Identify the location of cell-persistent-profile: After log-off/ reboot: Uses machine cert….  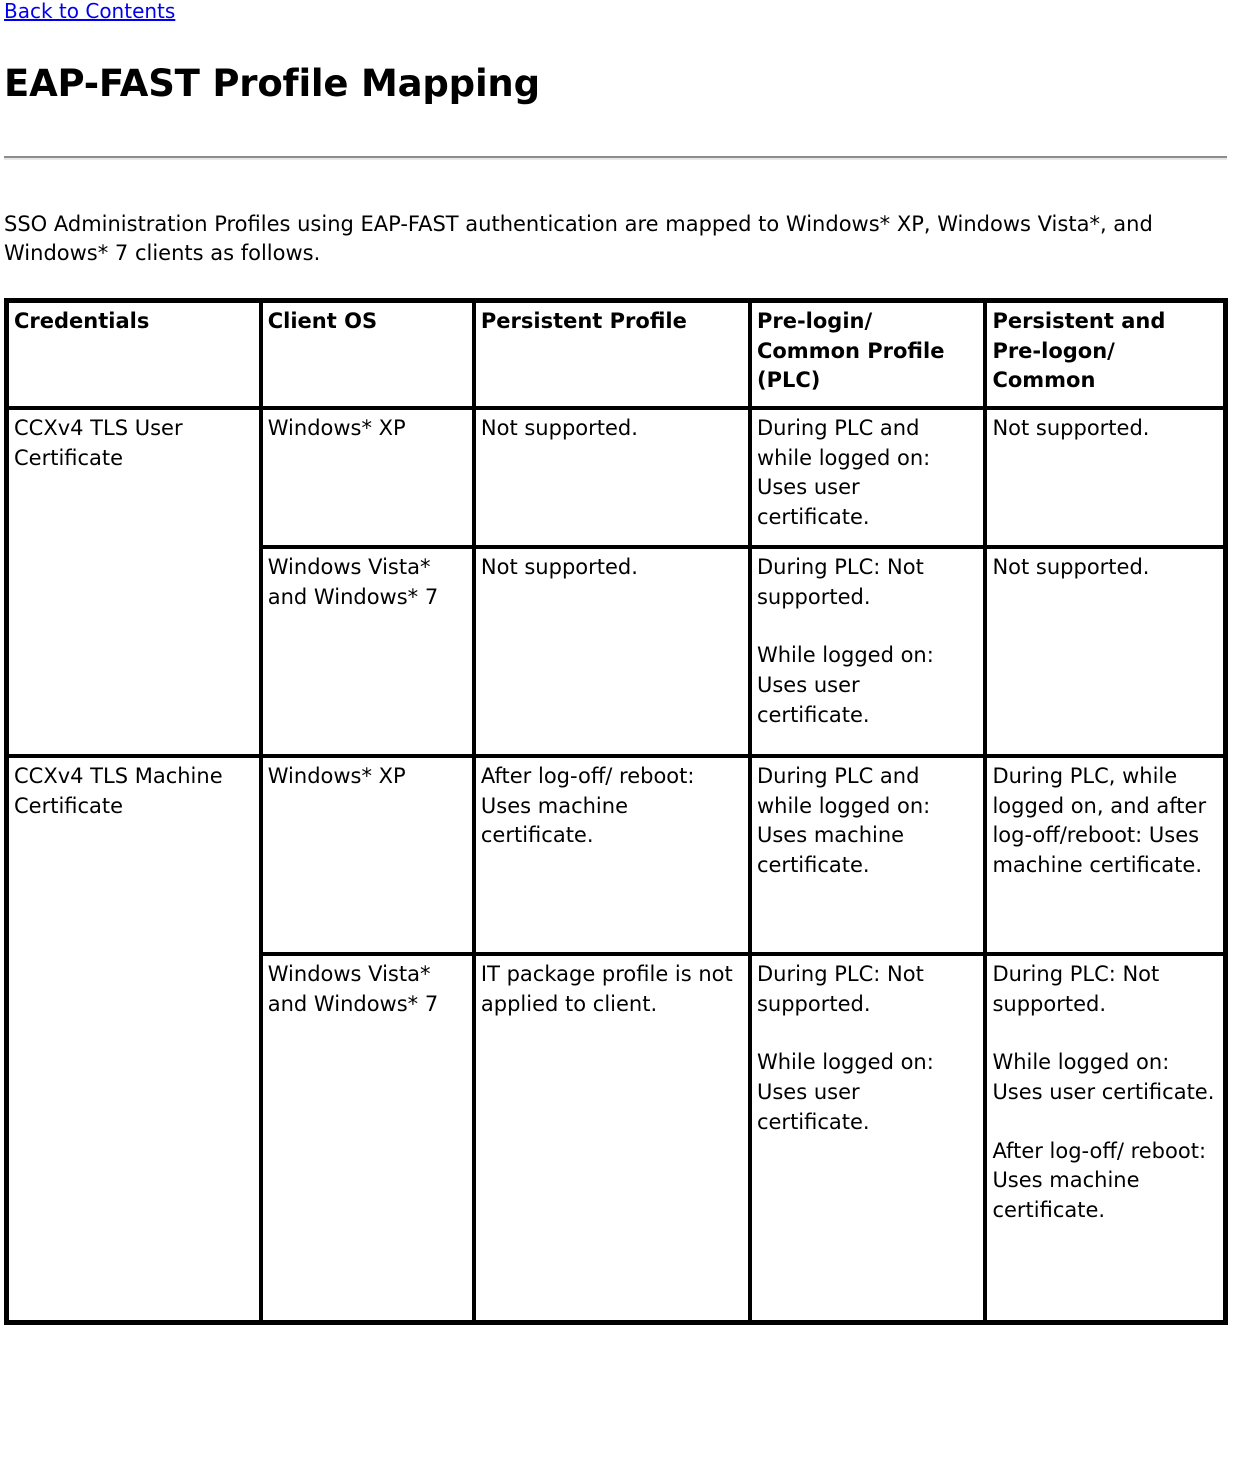
(611, 855).